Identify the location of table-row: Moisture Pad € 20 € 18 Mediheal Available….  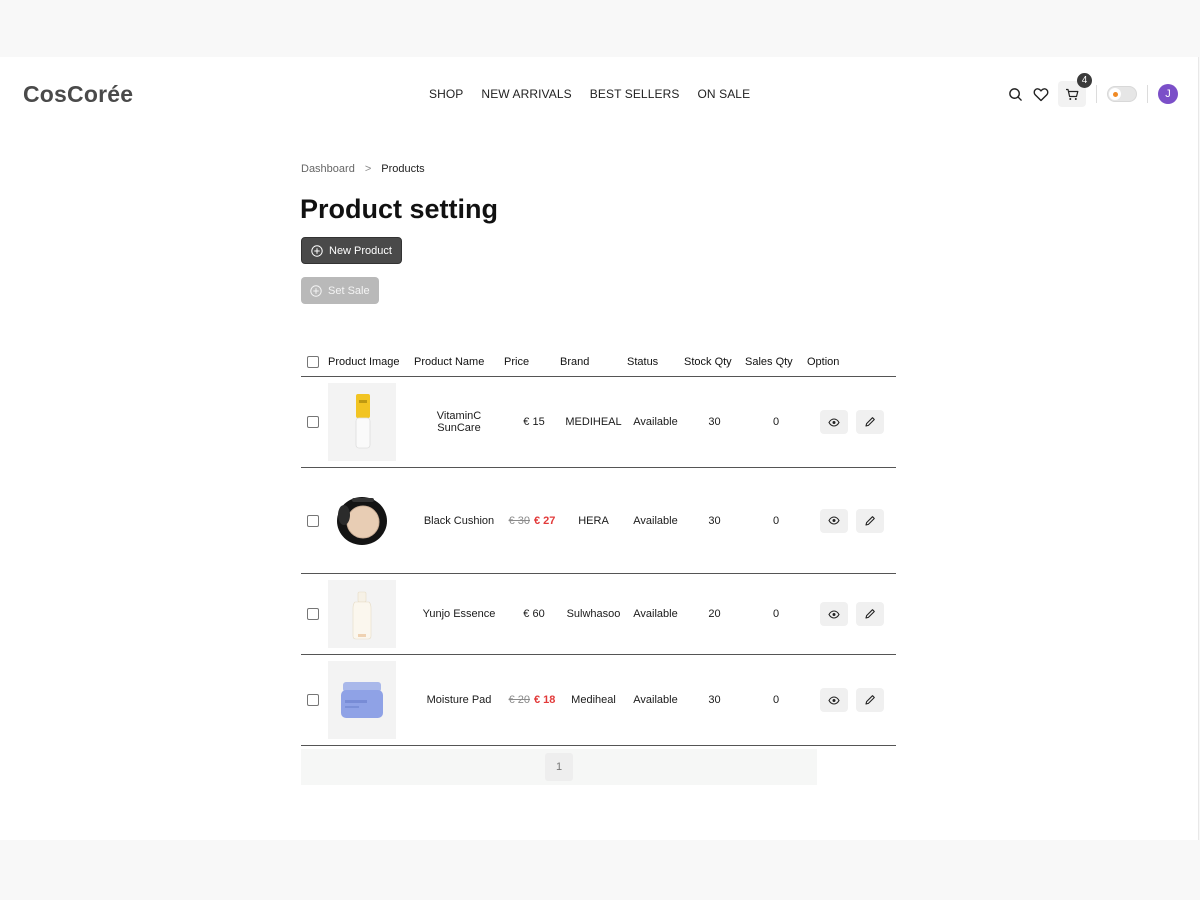
(598, 700).